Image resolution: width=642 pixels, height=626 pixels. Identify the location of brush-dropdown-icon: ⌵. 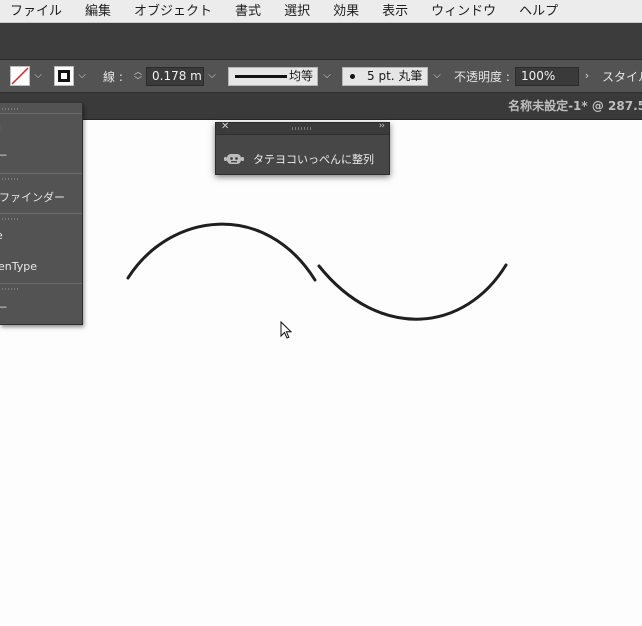
(437, 76).